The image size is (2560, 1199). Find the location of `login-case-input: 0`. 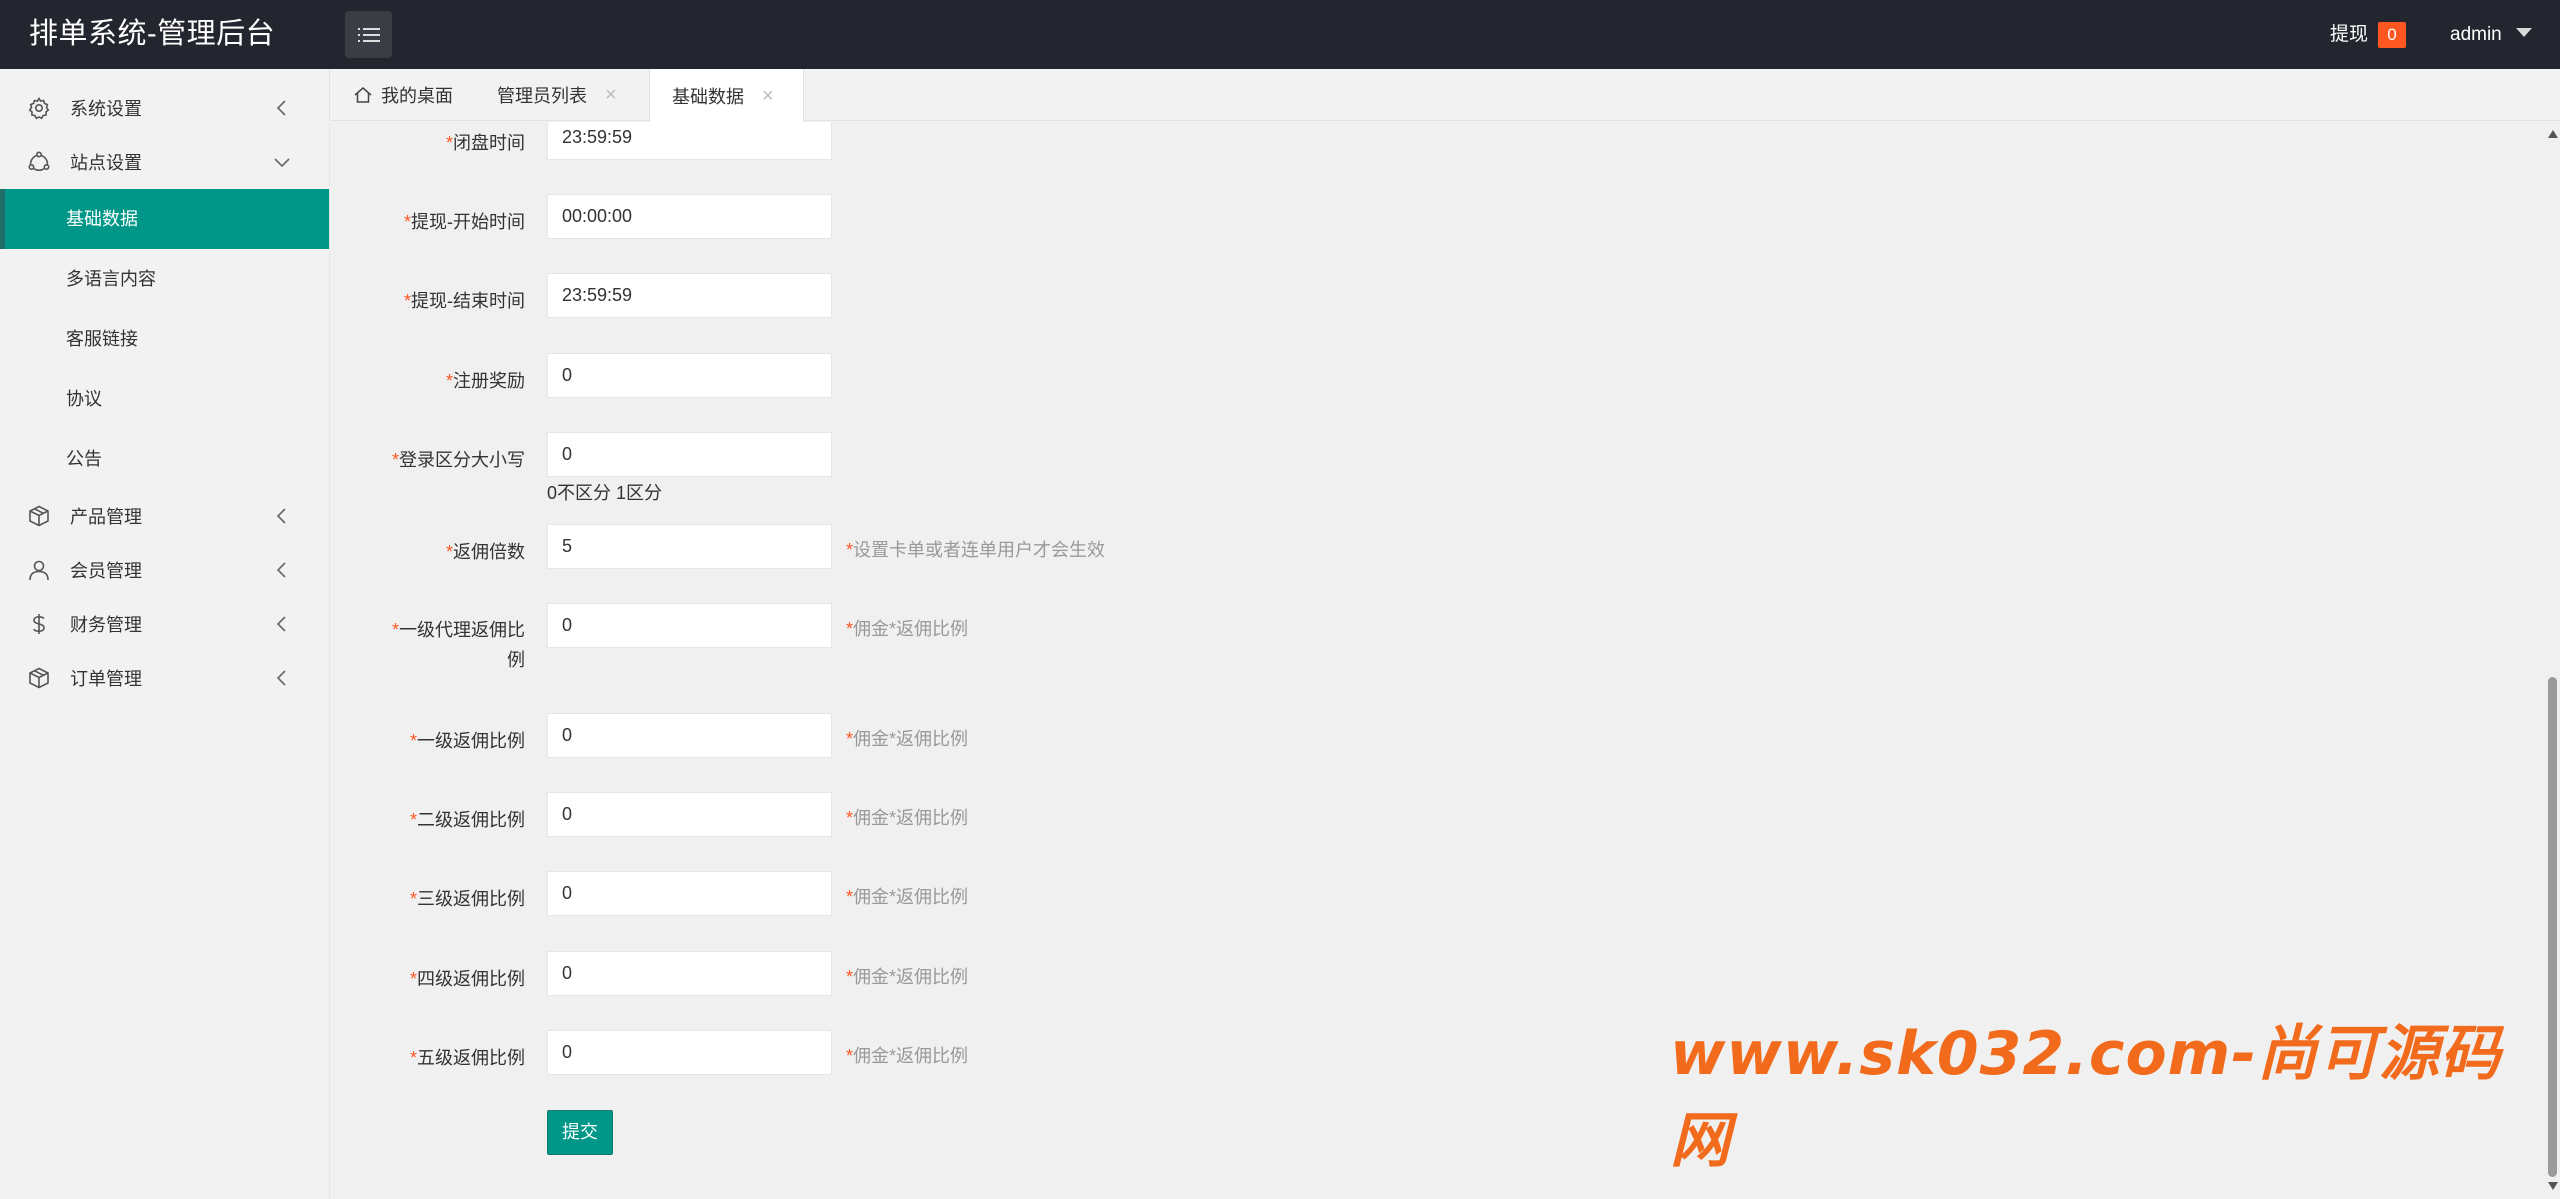

login-case-input: 0 is located at coordinates (689, 454).